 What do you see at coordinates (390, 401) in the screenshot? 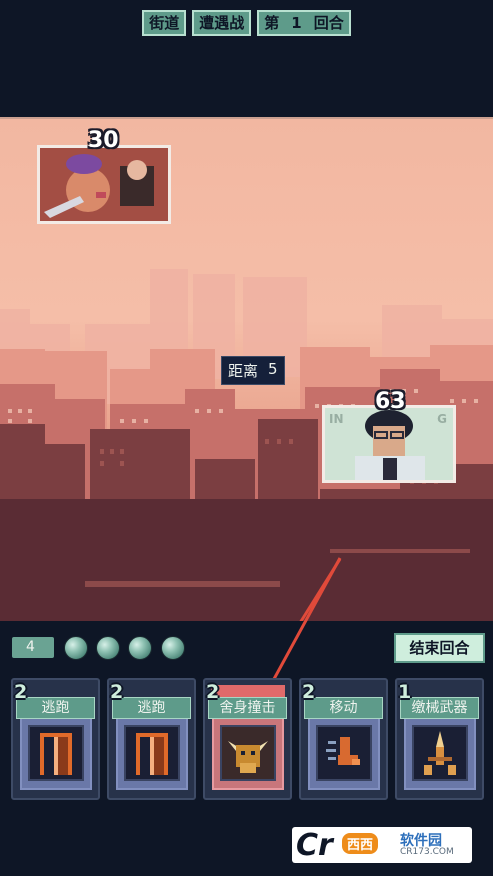
I see `player-hp: 63` at bounding box center [390, 401].